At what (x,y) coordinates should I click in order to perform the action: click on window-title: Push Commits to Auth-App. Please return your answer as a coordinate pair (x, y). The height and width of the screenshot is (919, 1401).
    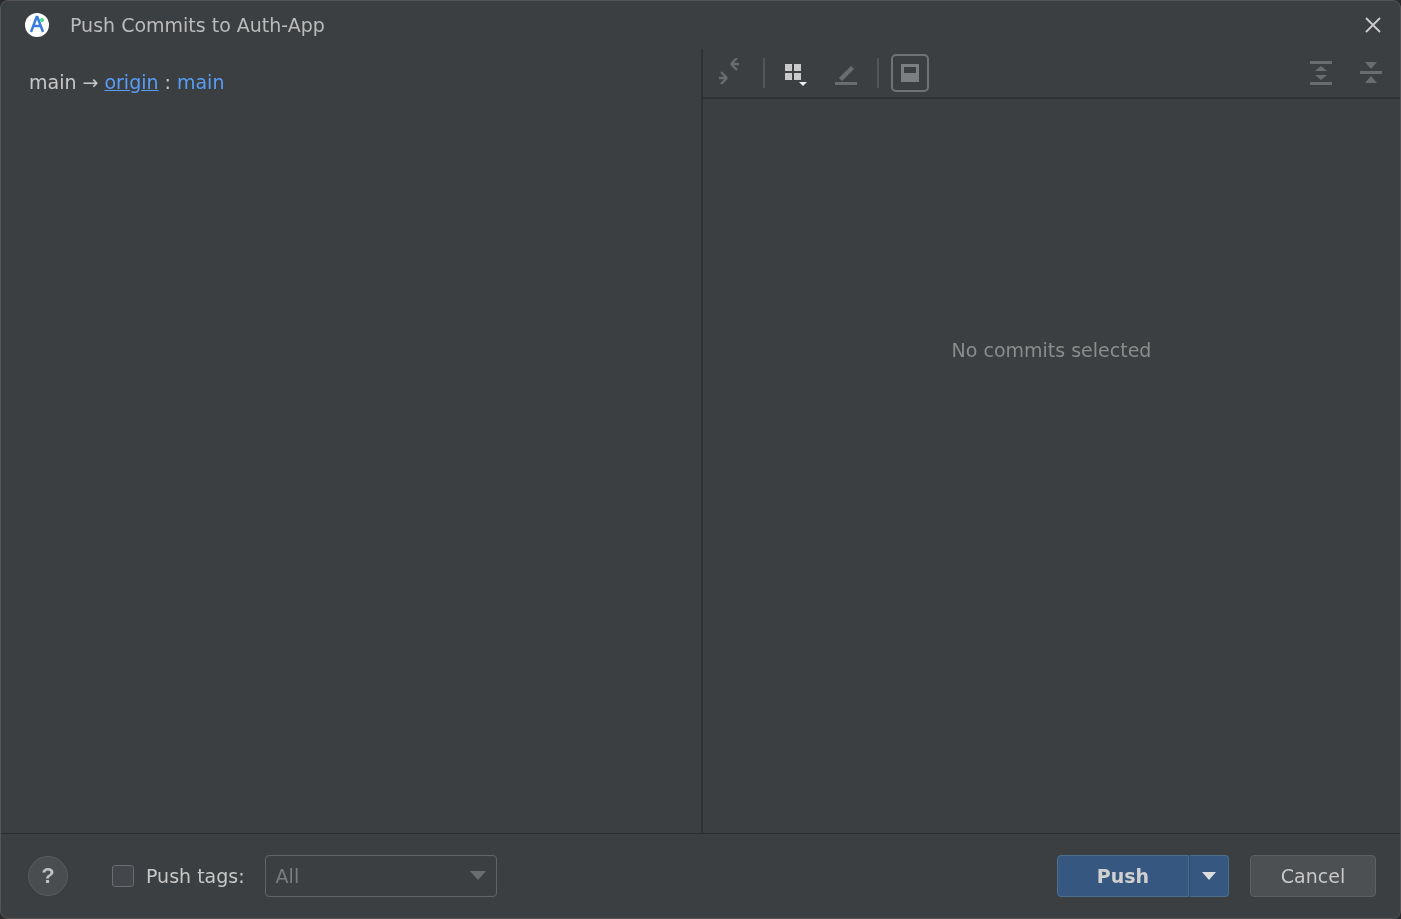
    Looking at the image, I should click on (198, 25).